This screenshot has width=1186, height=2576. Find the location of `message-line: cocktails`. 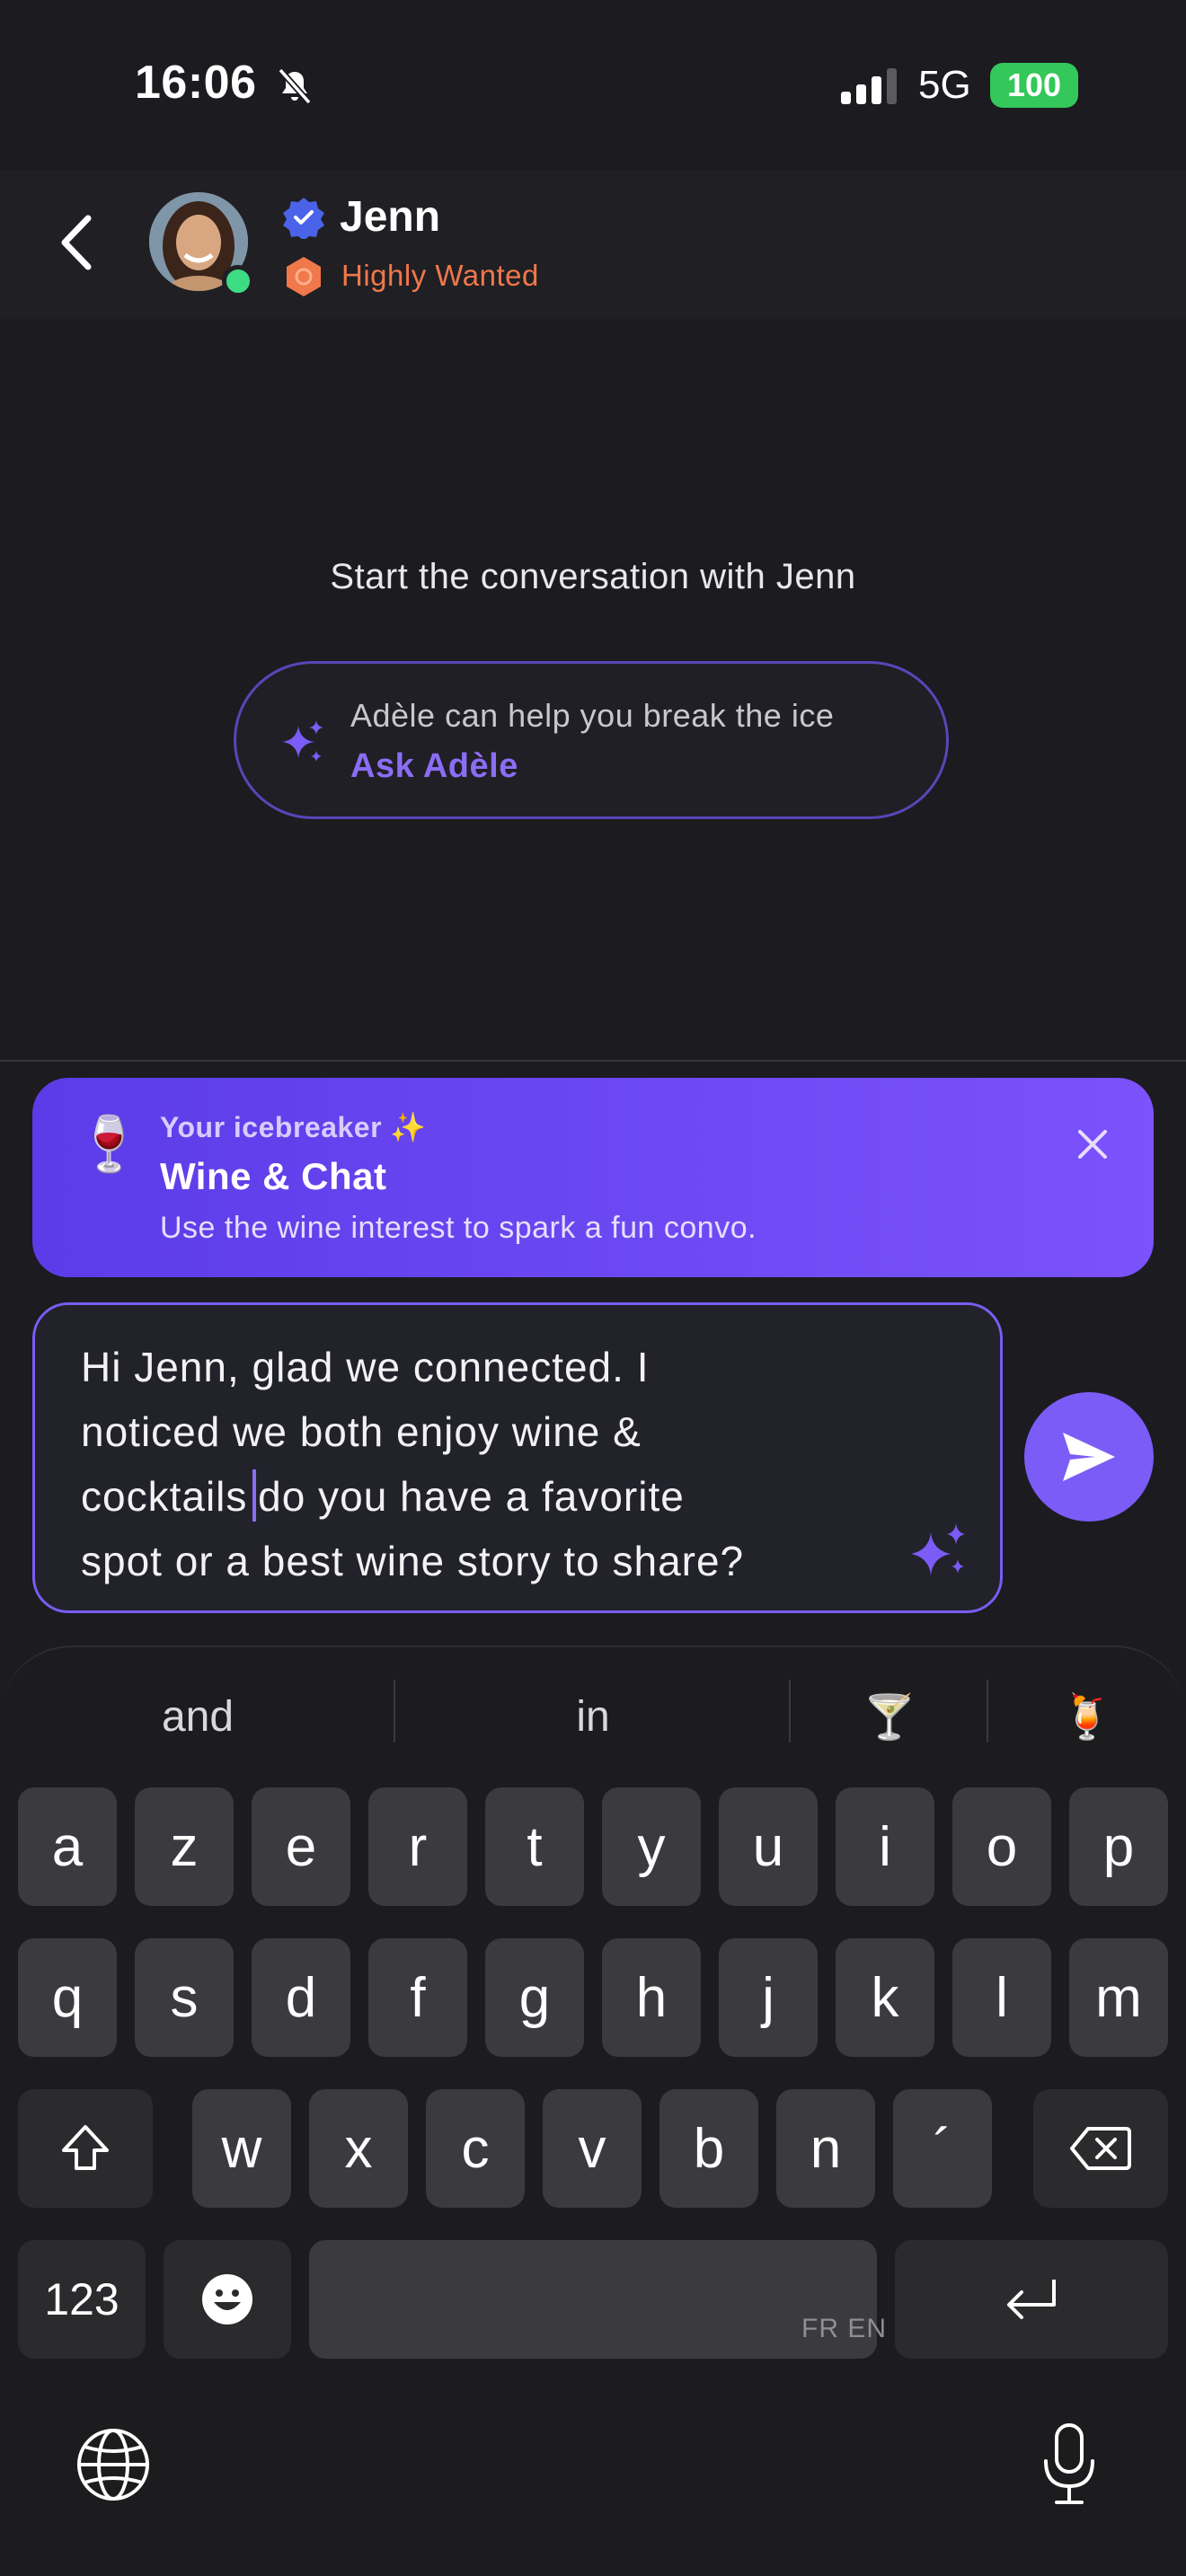

message-line: cocktails is located at coordinates (171, 1496).